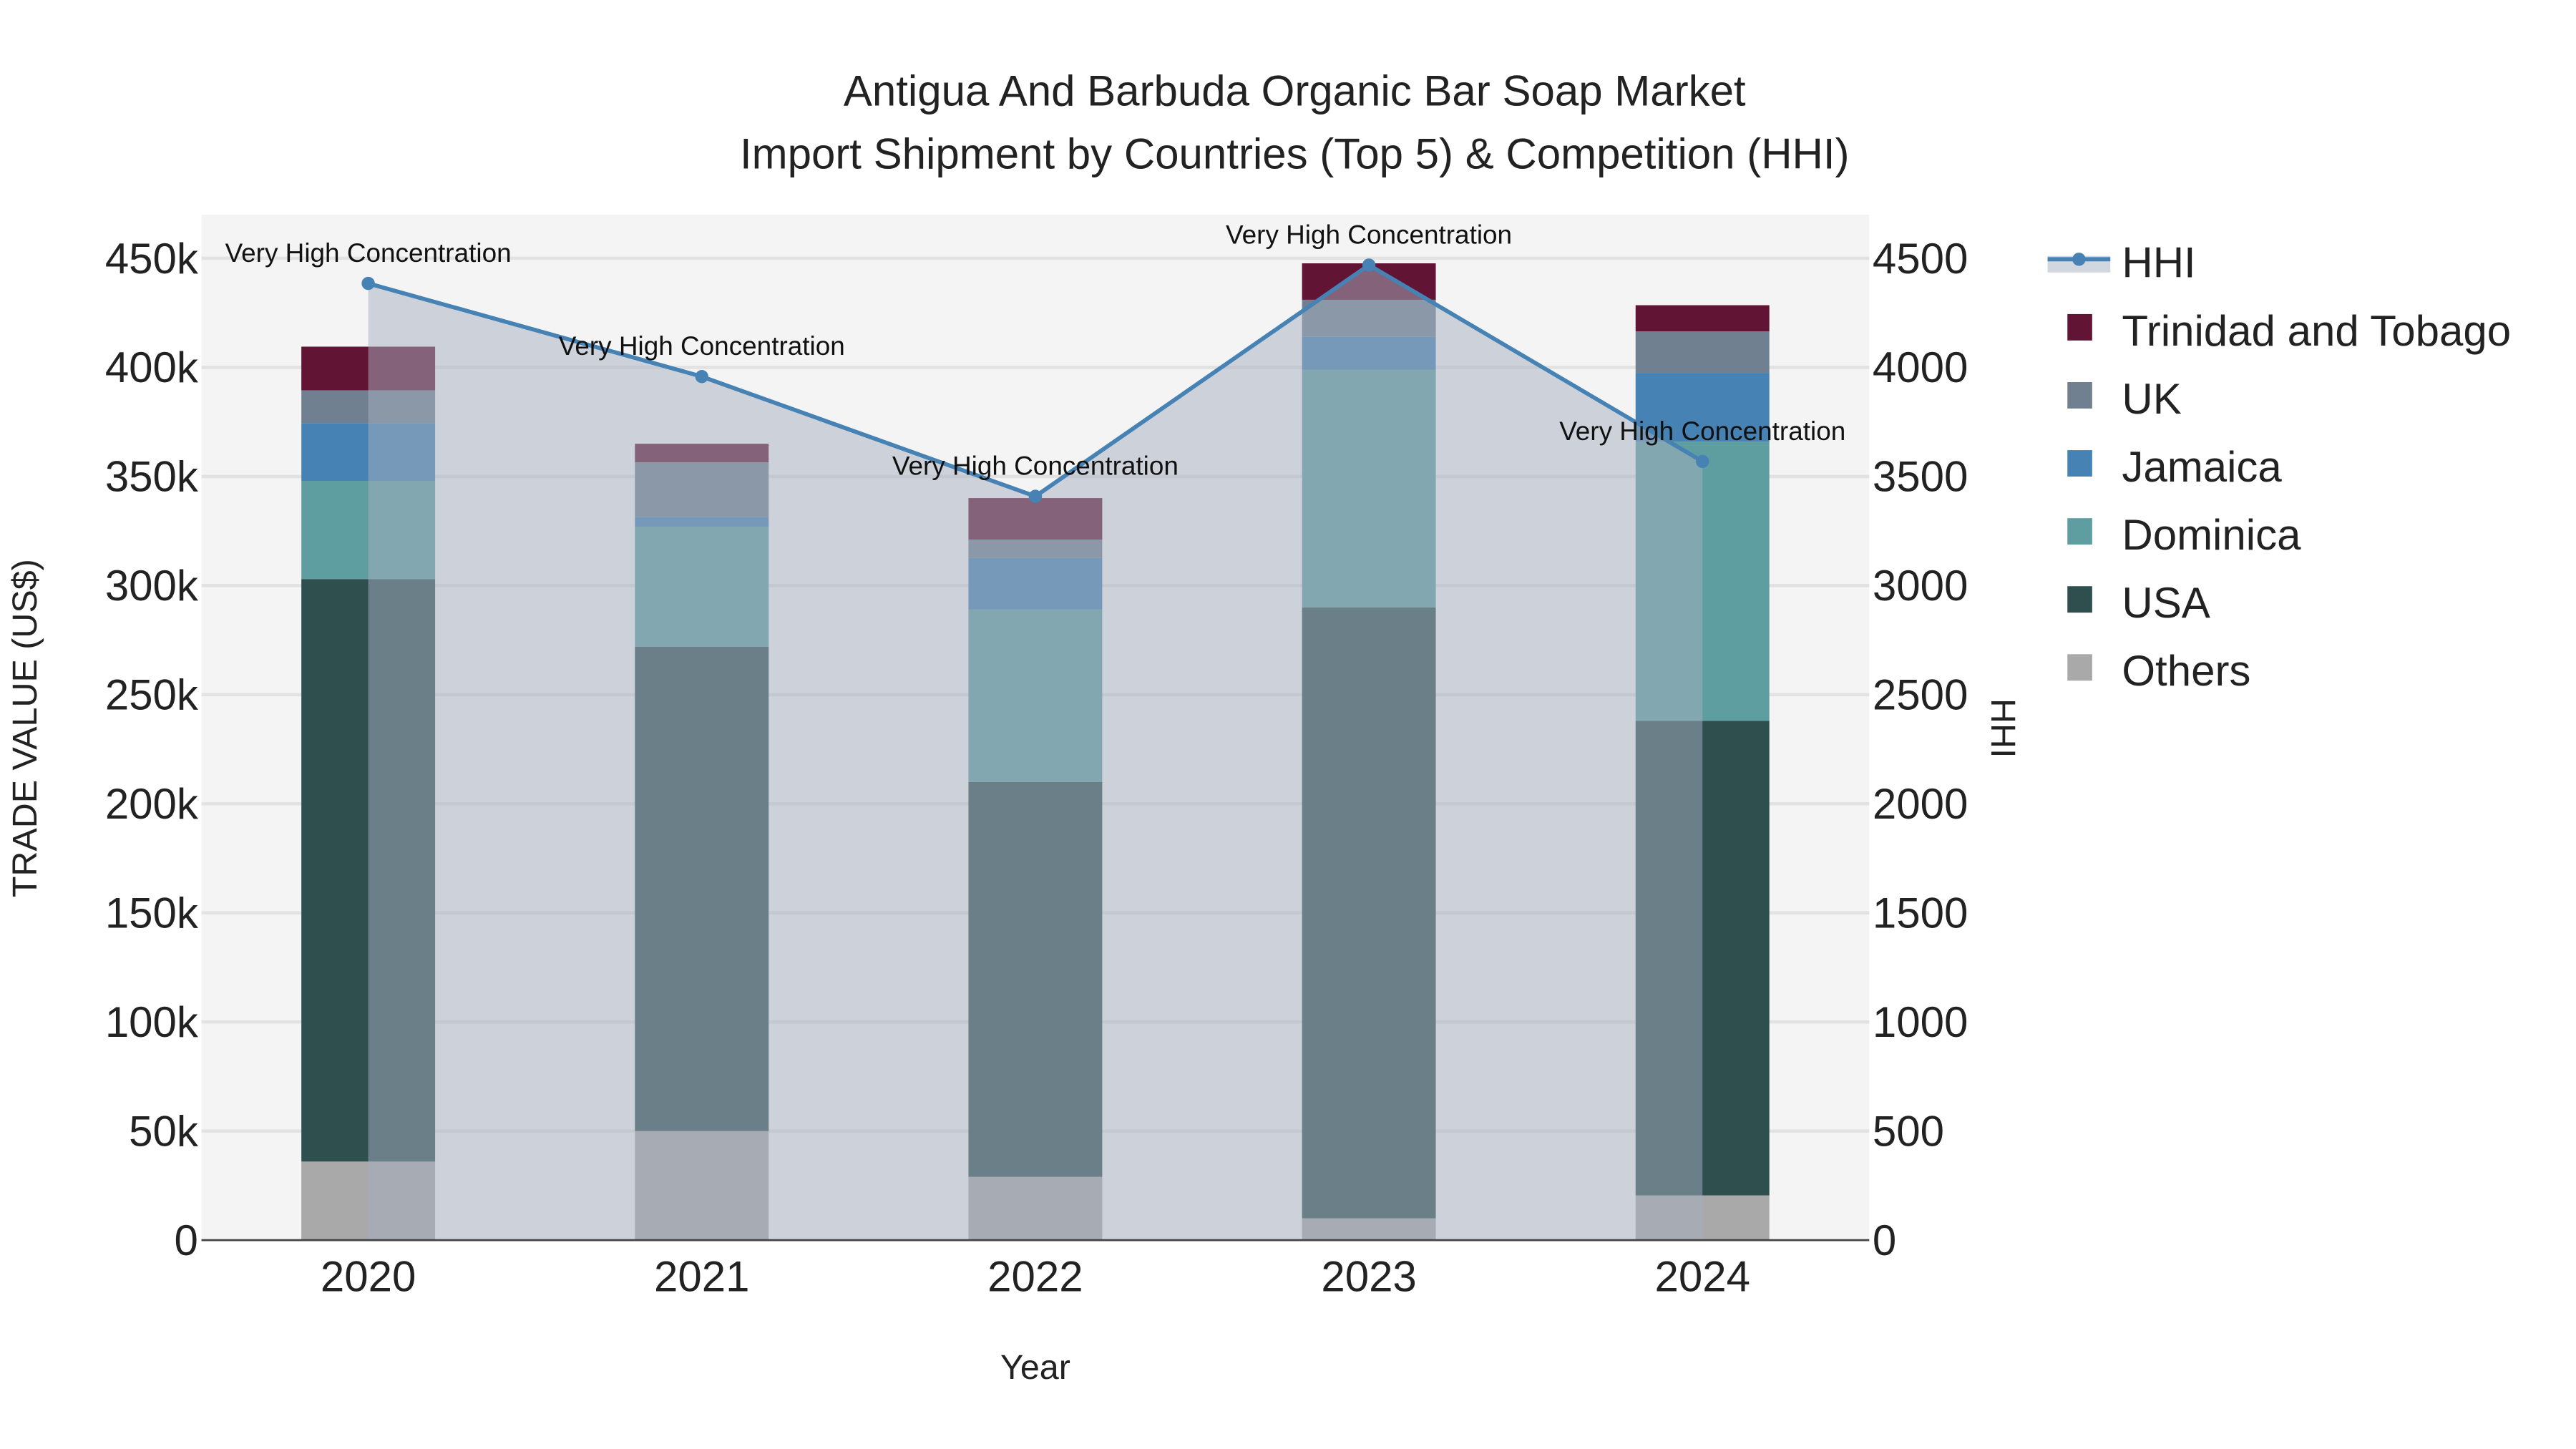 The height and width of the screenshot is (1449, 2576). What do you see at coordinates (1920, 367) in the screenshot?
I see `y2-tick-label: 4000` at bounding box center [1920, 367].